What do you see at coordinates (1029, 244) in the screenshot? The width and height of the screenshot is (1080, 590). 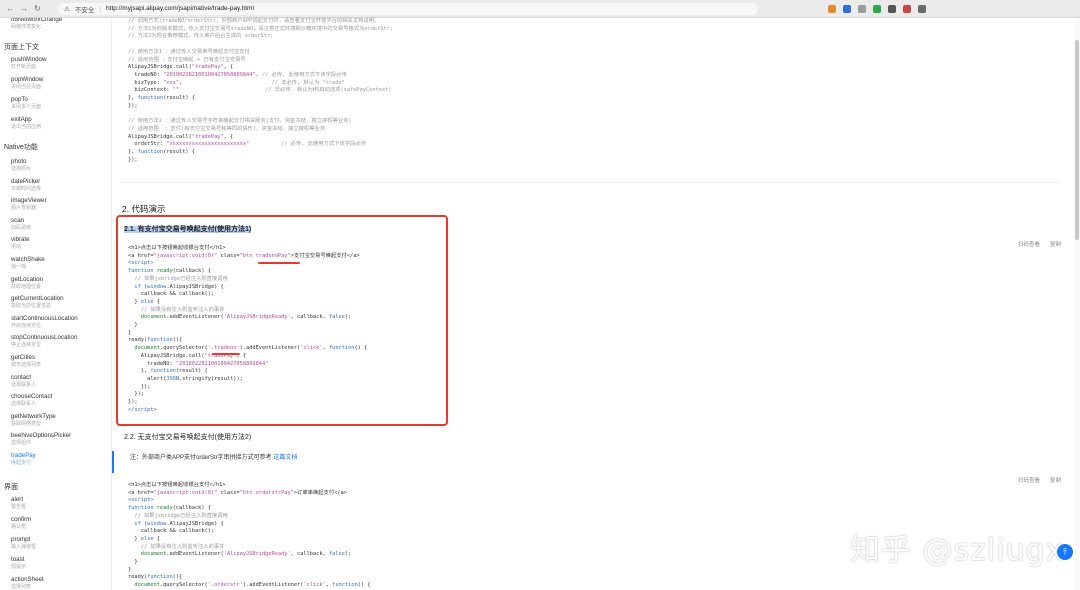 I see `scan-view-button: 扫码查看` at bounding box center [1029, 244].